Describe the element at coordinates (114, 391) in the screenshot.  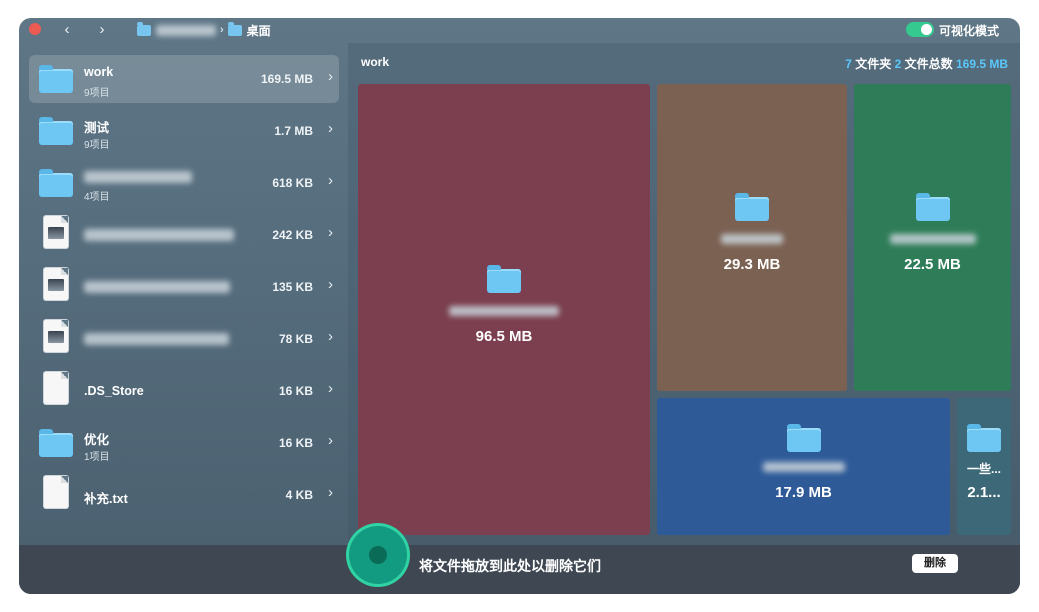
I see `item-name: .DS_Store` at that location.